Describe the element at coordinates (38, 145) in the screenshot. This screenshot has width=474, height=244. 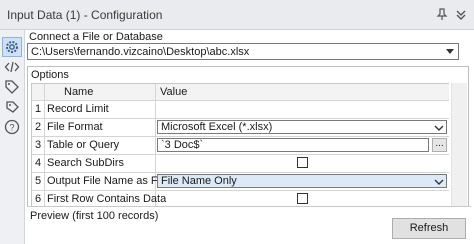
I see `row-number: 3` at that location.